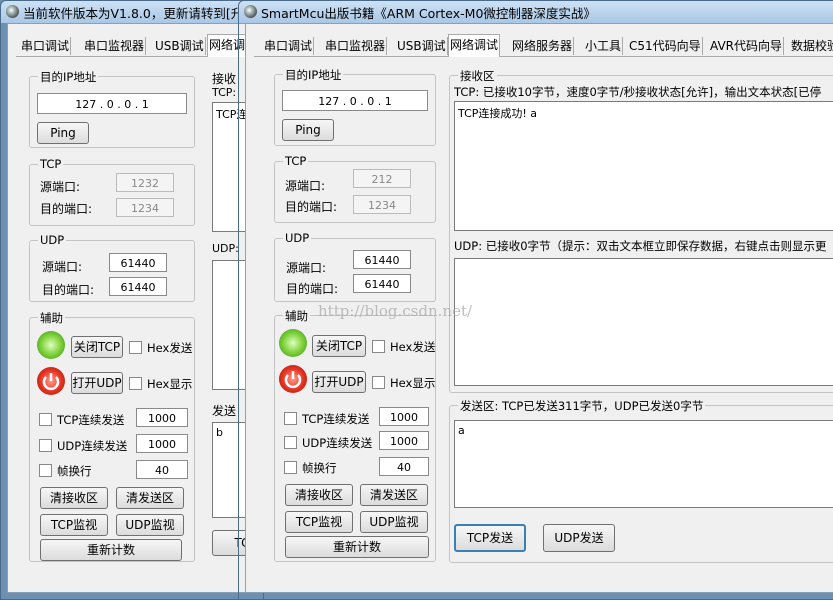 The width and height of the screenshot is (833, 600). I want to click on hex-send-label: Hex发送, so click(413, 347).